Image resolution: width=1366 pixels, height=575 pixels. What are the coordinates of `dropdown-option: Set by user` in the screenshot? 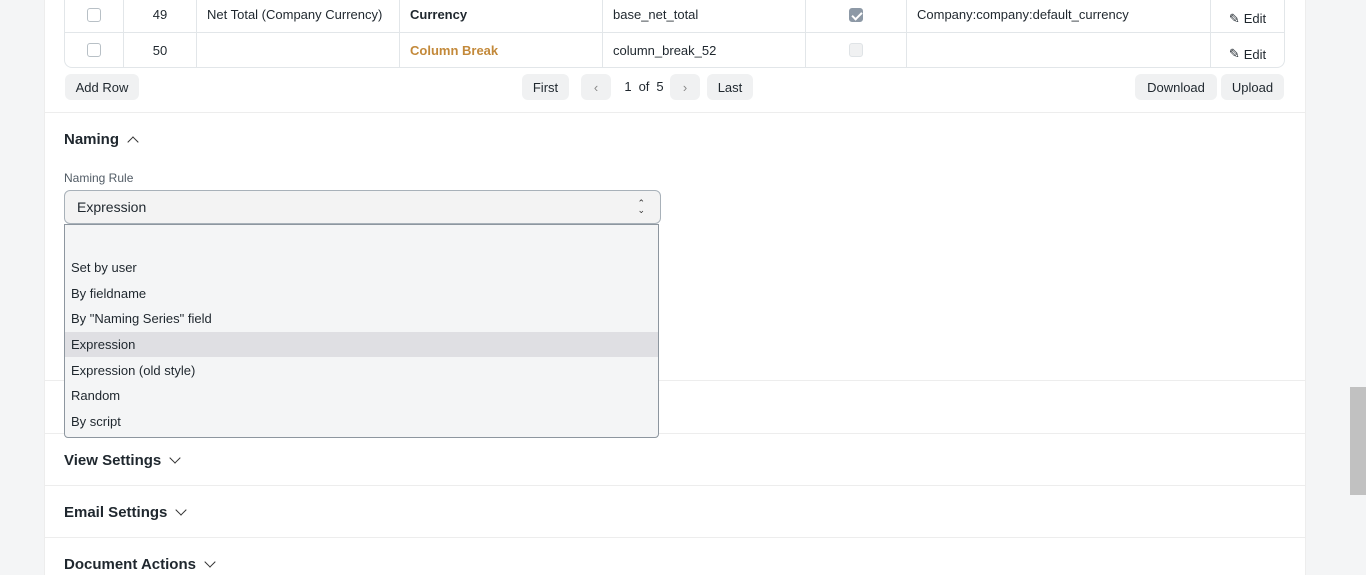 It's located at (361, 268).